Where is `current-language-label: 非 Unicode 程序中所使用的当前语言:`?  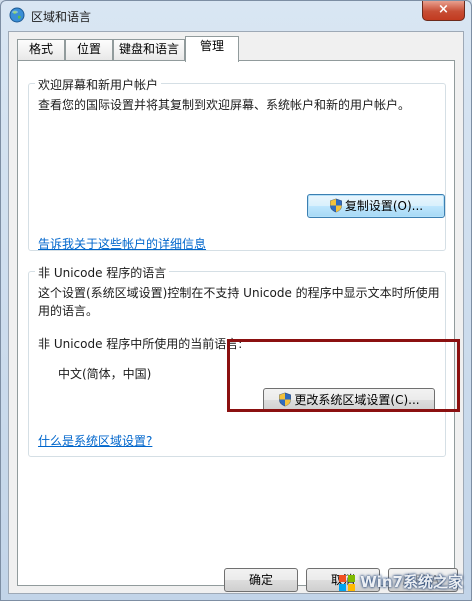
current-language-label: 非 Unicode 程序中所使用的当前语言: is located at coordinates (140, 344).